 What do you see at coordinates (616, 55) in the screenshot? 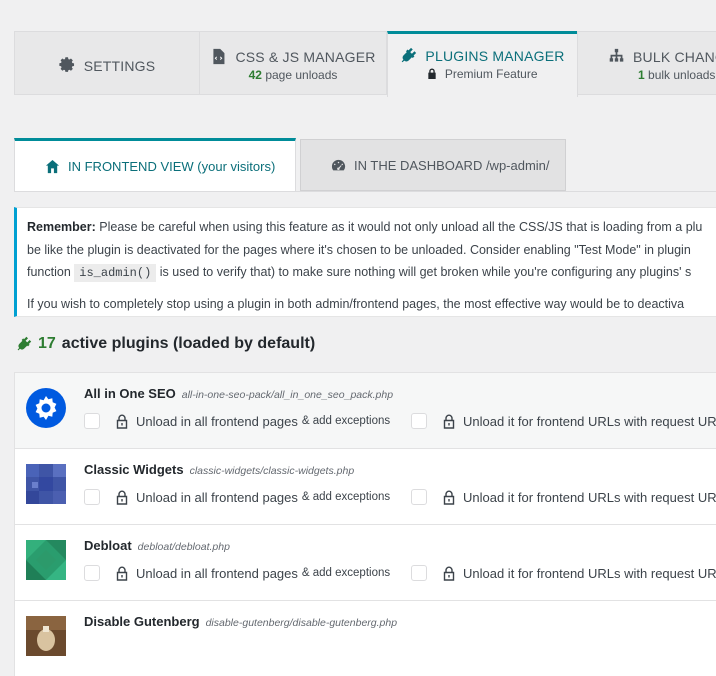
I see `sitemap-icon` at bounding box center [616, 55].